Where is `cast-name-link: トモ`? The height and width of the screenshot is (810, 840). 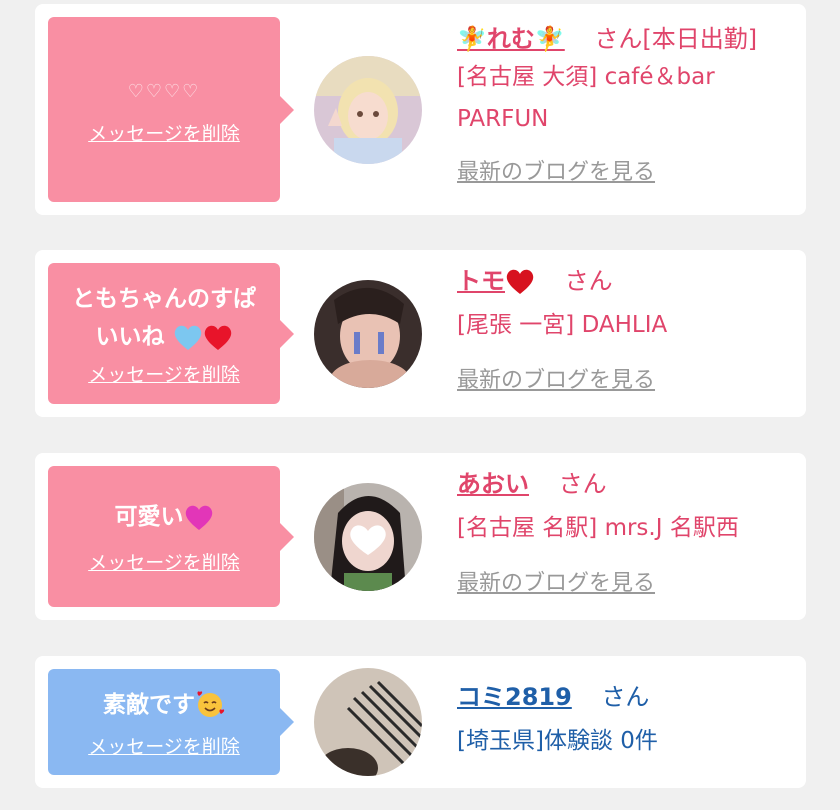
cast-name-link: トモ is located at coordinates (496, 281).